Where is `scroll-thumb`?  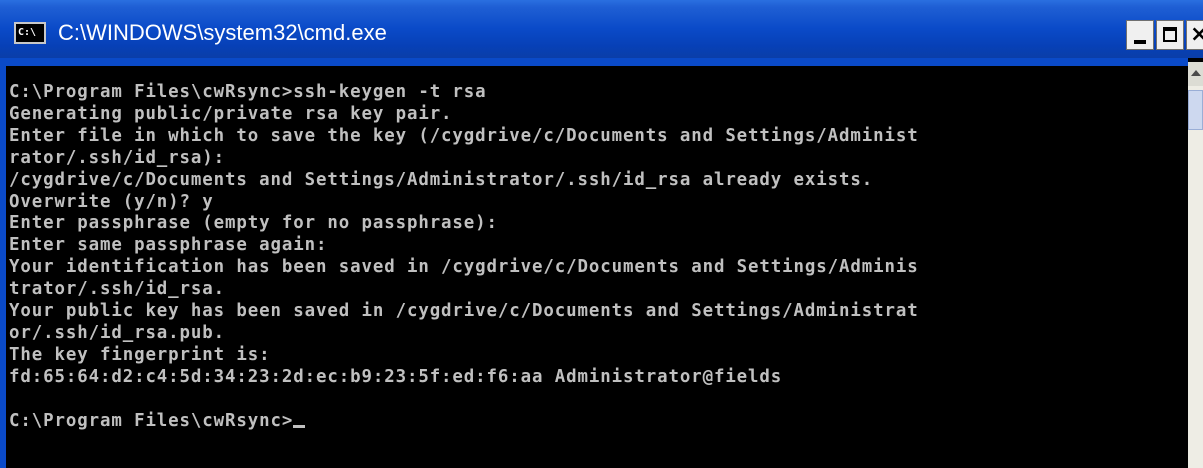 scroll-thumb is located at coordinates (1195, 110).